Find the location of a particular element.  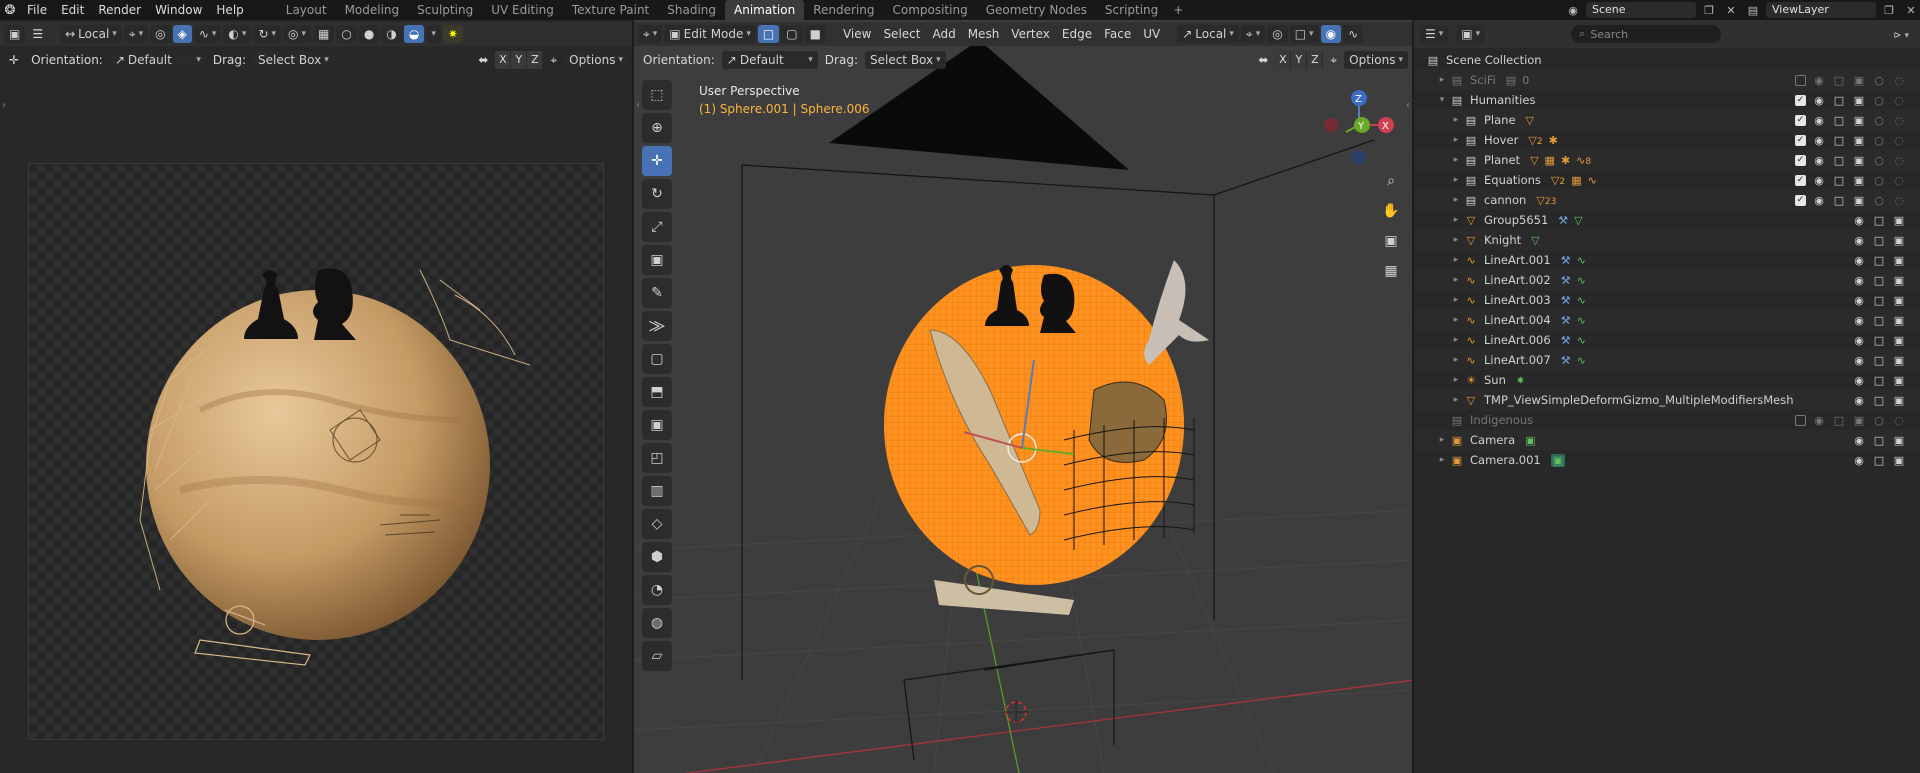

viewport-orientation-dropdown: ↗ Default ▾ is located at coordinates (769, 60).